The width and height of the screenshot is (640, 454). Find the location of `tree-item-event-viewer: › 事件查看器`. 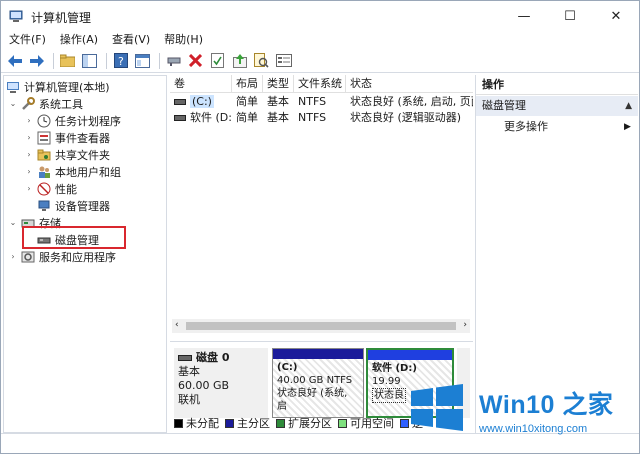

tree-item-event-viewer: › 事件查看器 is located at coordinates (67, 137).